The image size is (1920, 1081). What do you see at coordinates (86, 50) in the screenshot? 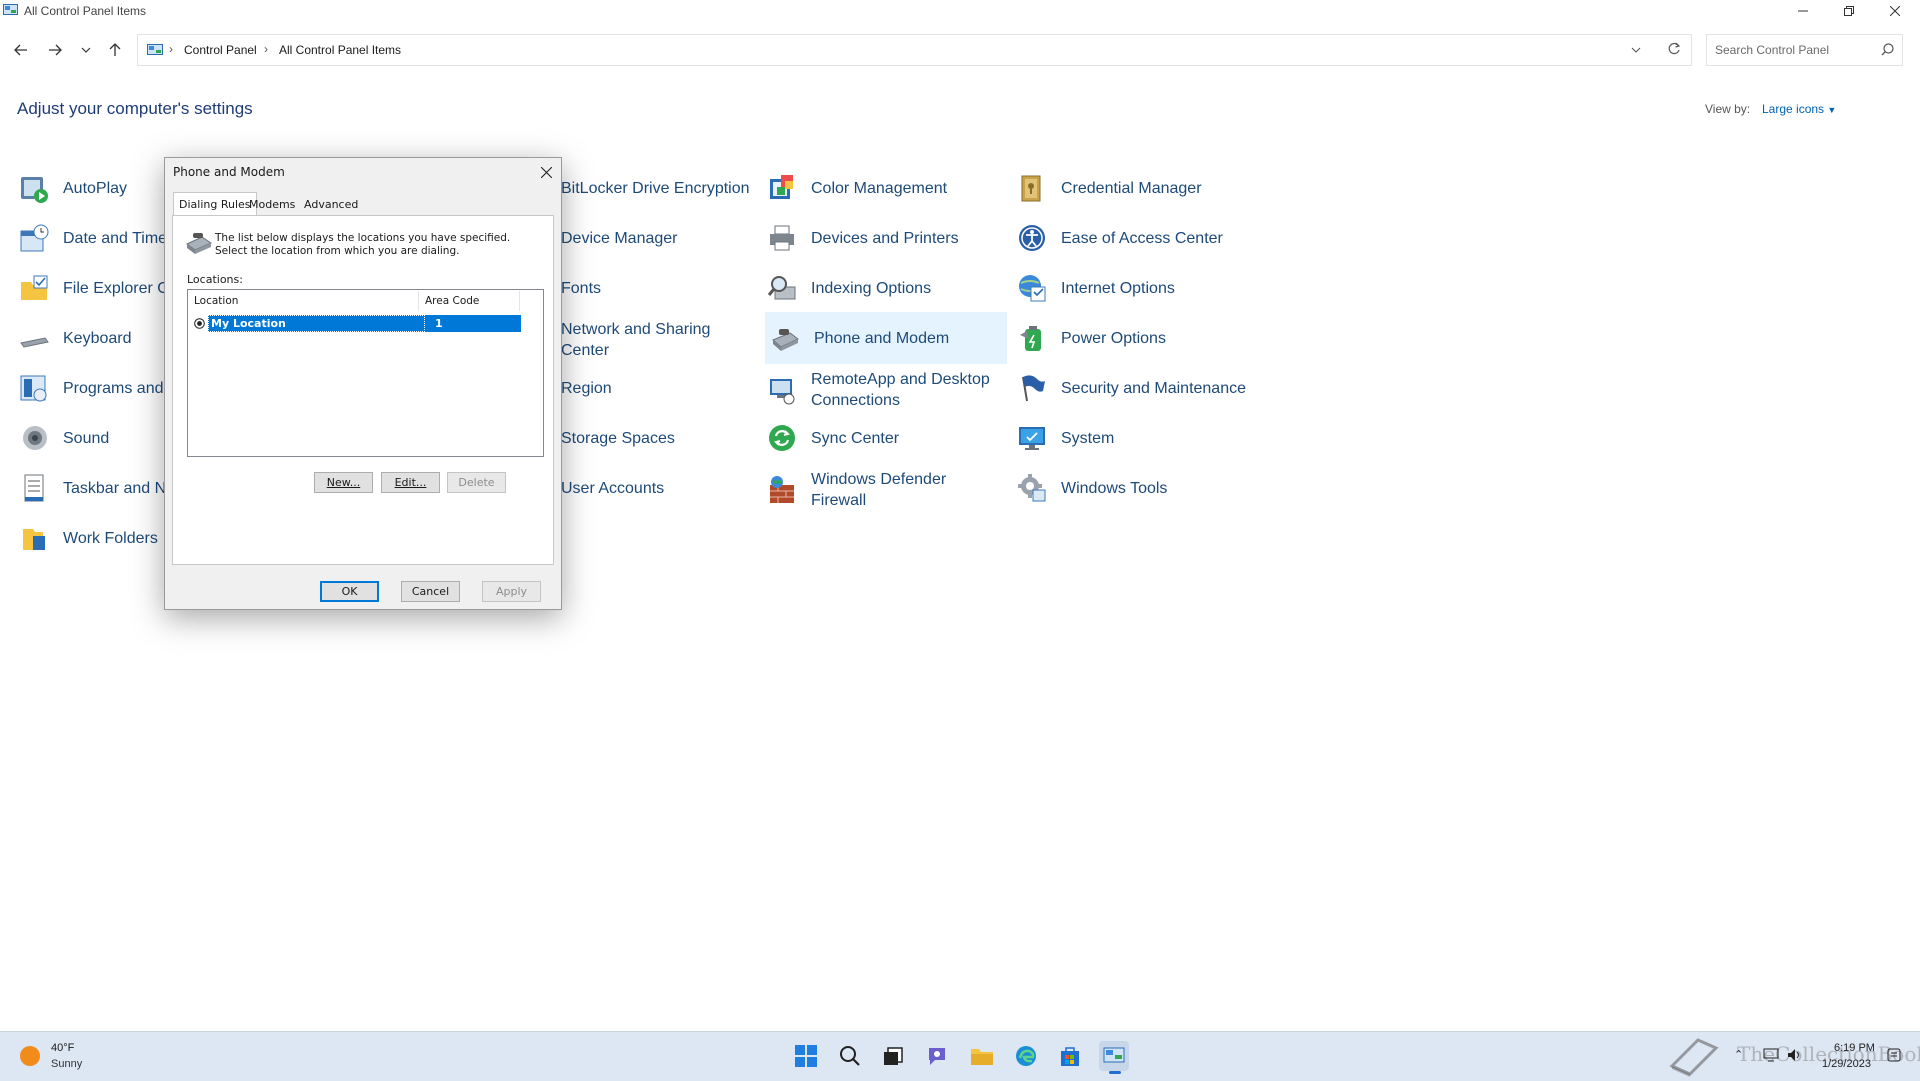
I see `recent-locations-button` at bounding box center [86, 50].